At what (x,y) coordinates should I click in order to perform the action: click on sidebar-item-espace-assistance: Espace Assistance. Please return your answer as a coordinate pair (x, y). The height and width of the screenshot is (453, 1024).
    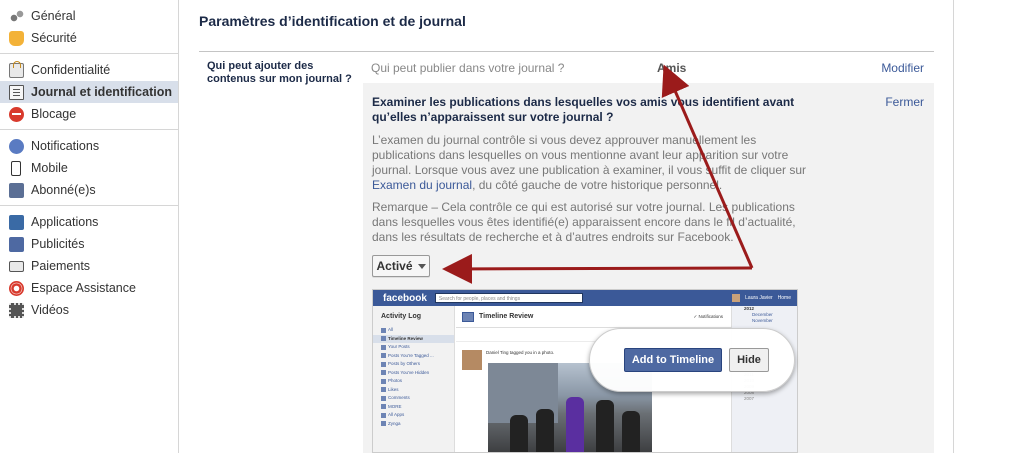
    Looking at the image, I should click on (89, 288).